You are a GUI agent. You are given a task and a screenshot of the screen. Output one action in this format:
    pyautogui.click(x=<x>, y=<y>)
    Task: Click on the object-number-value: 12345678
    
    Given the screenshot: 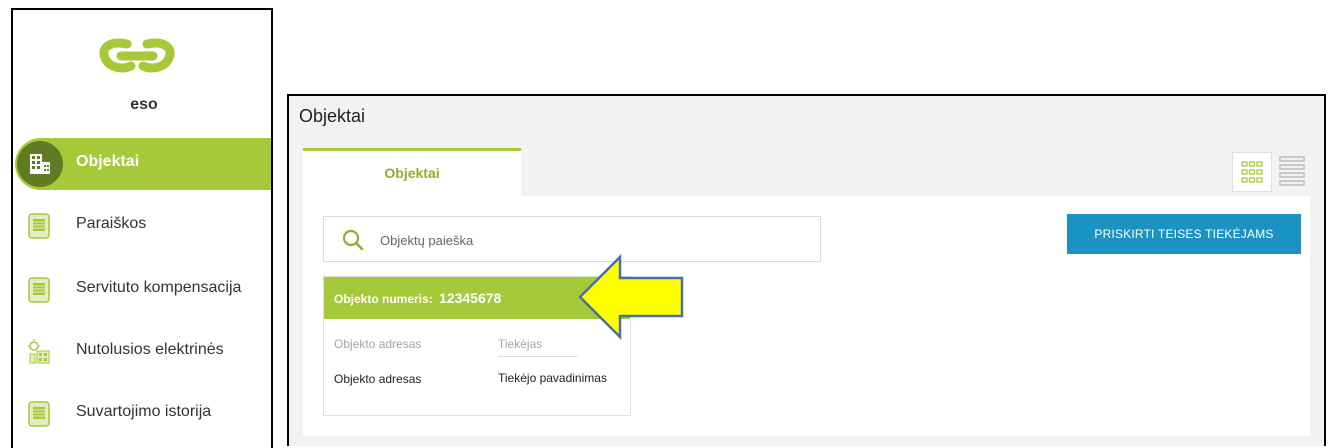 What is the action you would take?
    pyautogui.click(x=470, y=298)
    